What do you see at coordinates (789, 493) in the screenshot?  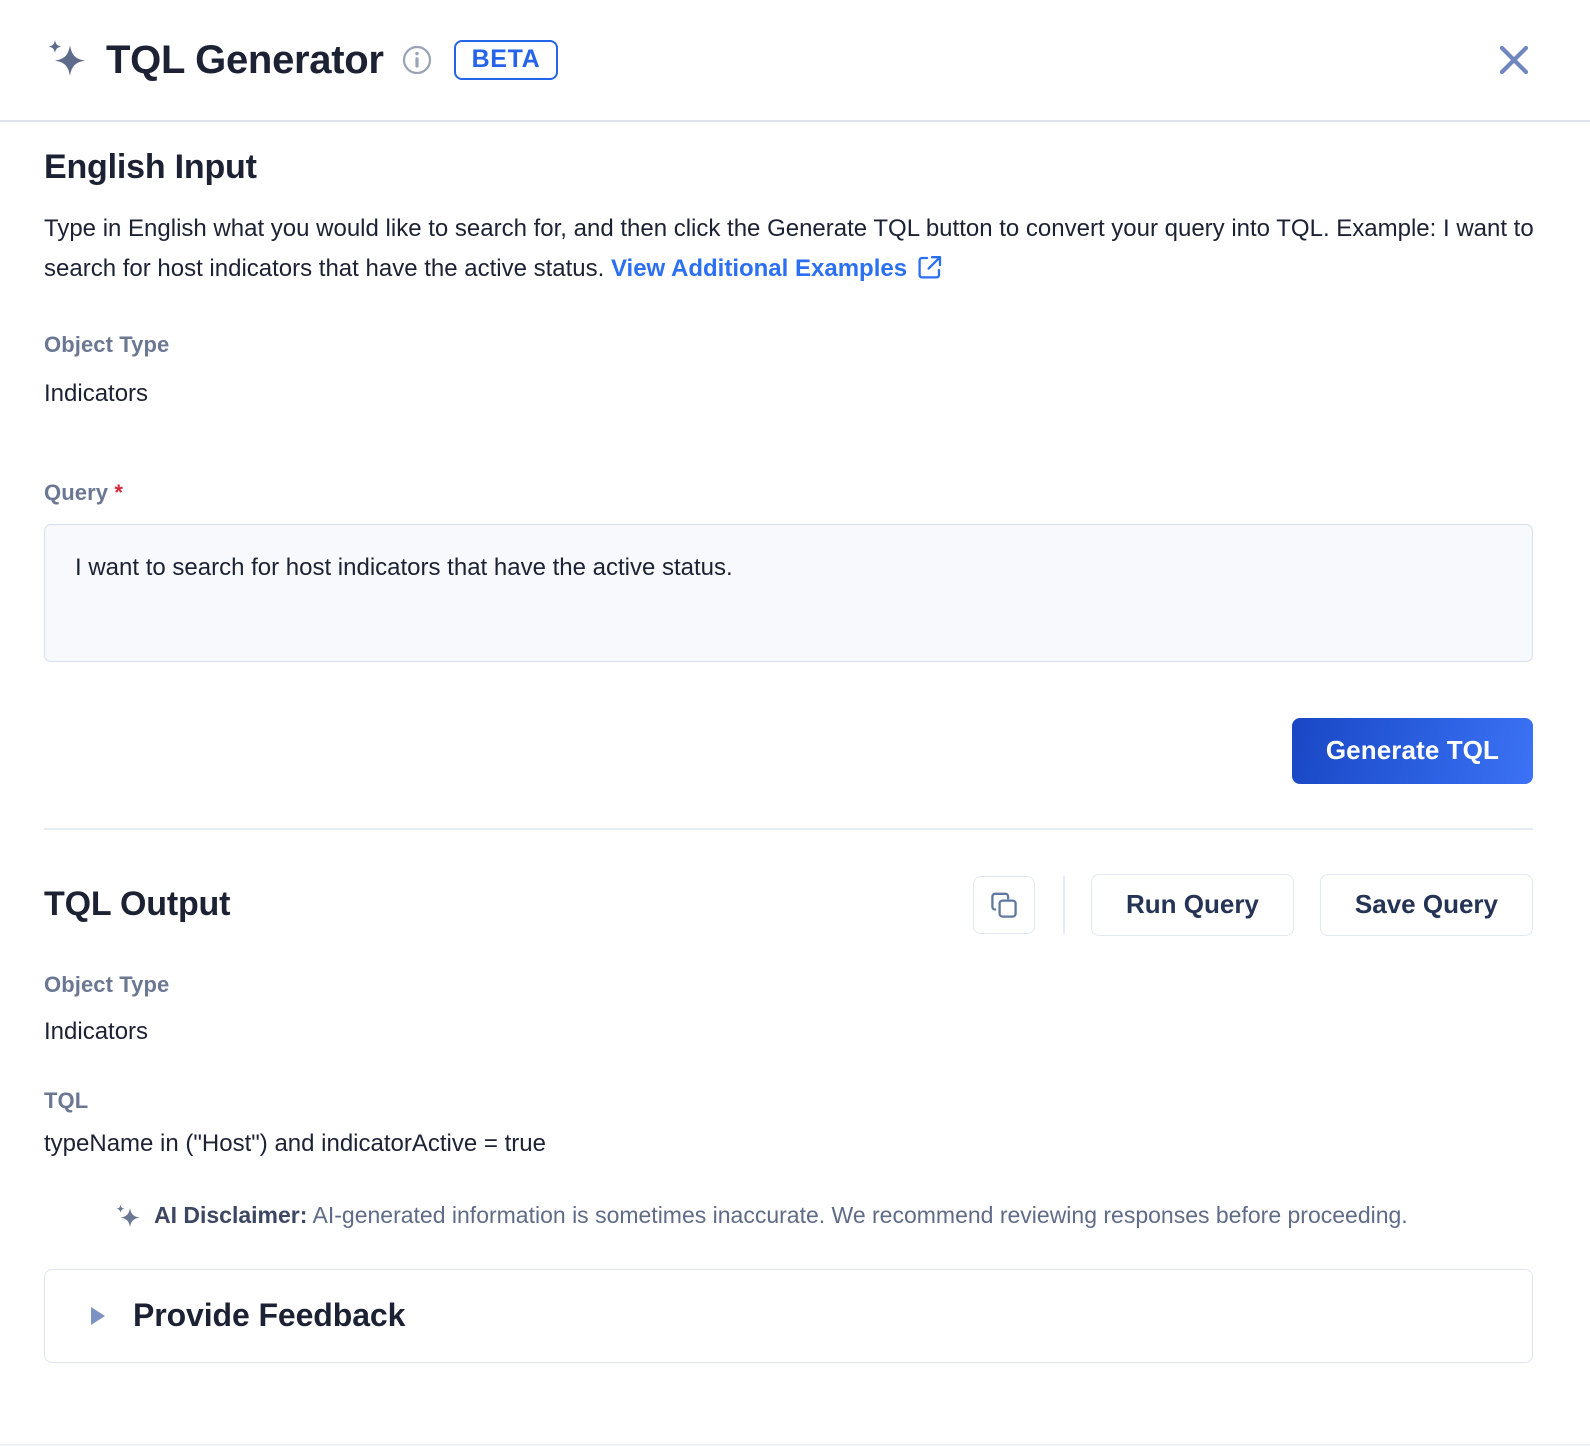 I see `query-label: Query *` at bounding box center [789, 493].